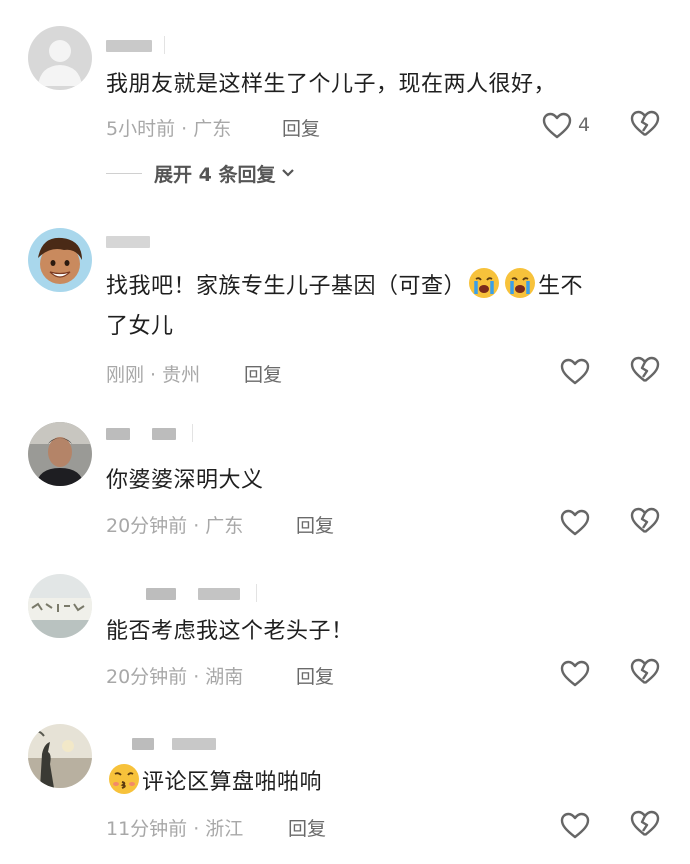  What do you see at coordinates (124, 173) in the screenshot?
I see `divider` at bounding box center [124, 173].